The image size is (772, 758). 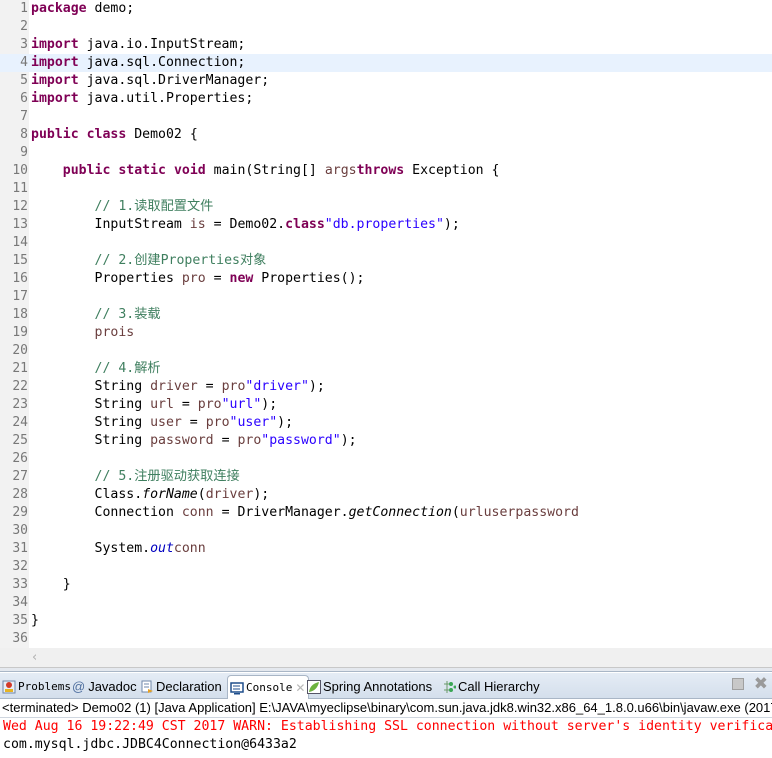 What do you see at coordinates (386, 297) in the screenshot?
I see `code-line: 17` at bounding box center [386, 297].